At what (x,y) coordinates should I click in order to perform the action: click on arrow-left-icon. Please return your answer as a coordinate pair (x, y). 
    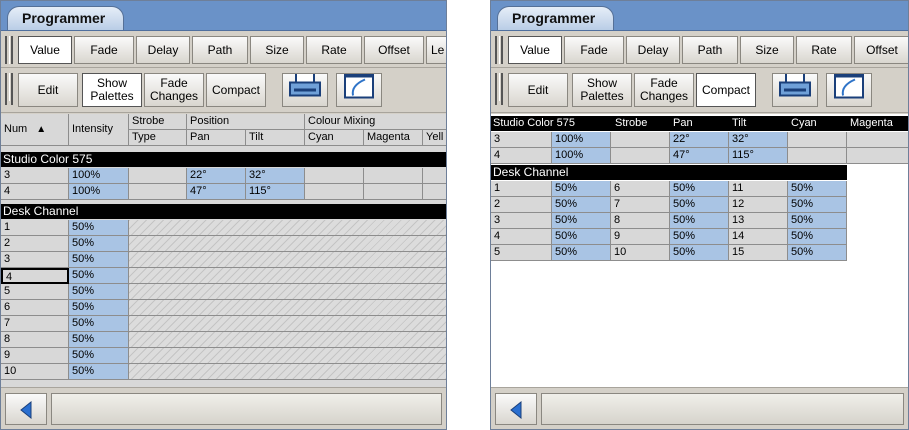
    Looking at the image, I should click on (516, 411).